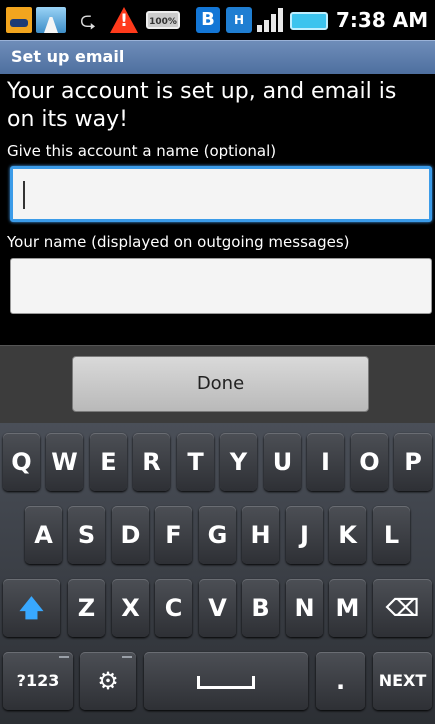 Image resolution: width=435 pixels, height=724 pixels. Describe the element at coordinates (413, 462) in the screenshot. I see `key-p: P` at that location.